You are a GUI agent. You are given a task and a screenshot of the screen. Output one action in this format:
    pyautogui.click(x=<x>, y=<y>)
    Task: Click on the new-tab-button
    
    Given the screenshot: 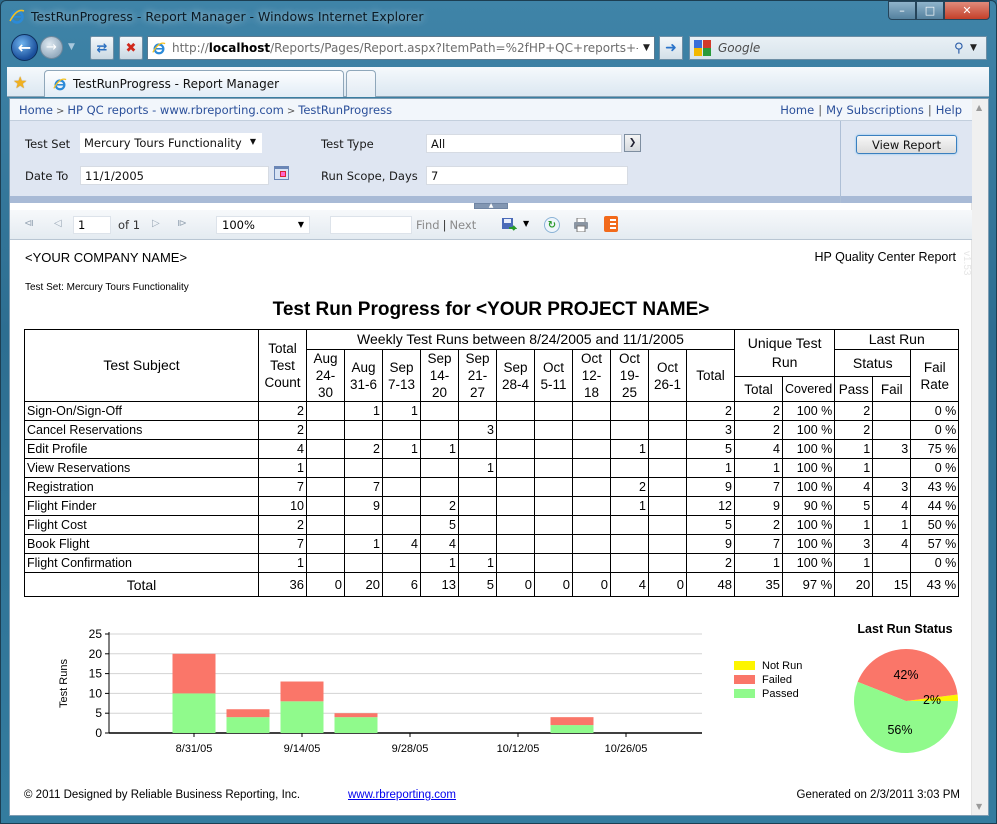 What is the action you would take?
    pyautogui.click(x=361, y=83)
    